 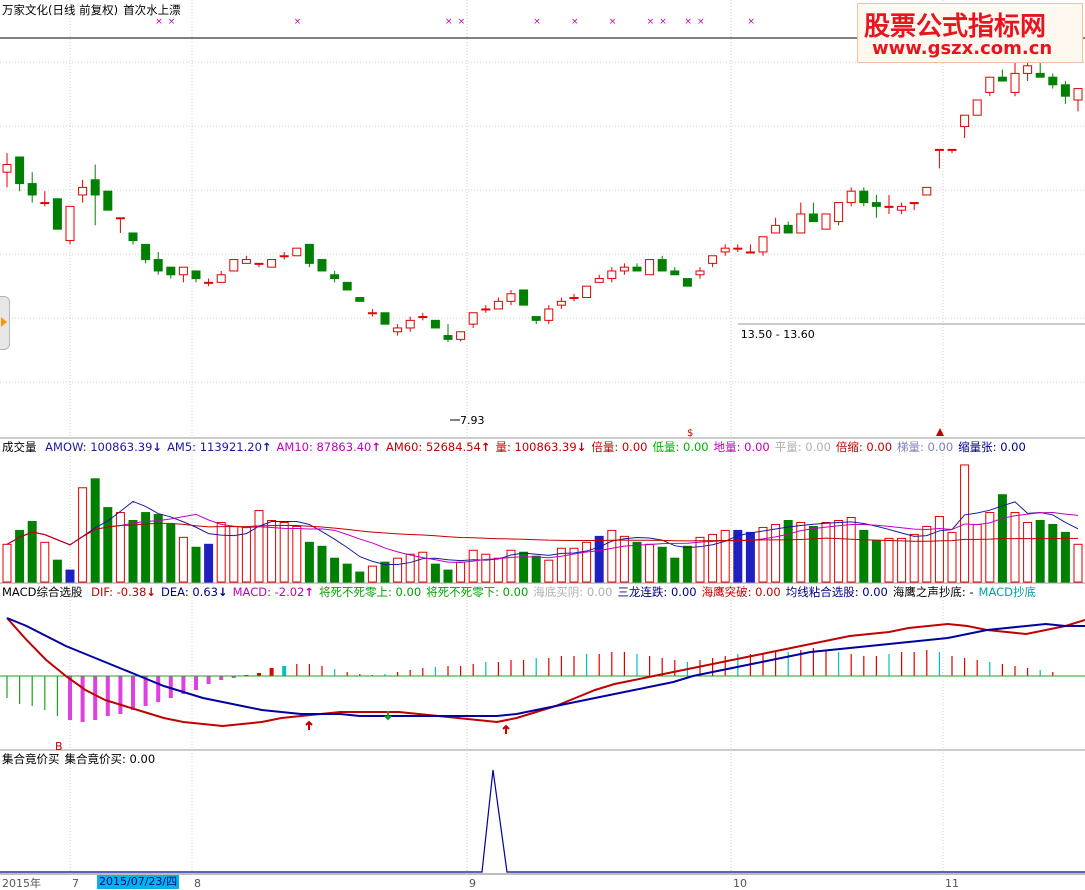 I want to click on side-panel-toggle, so click(x=5, y=323).